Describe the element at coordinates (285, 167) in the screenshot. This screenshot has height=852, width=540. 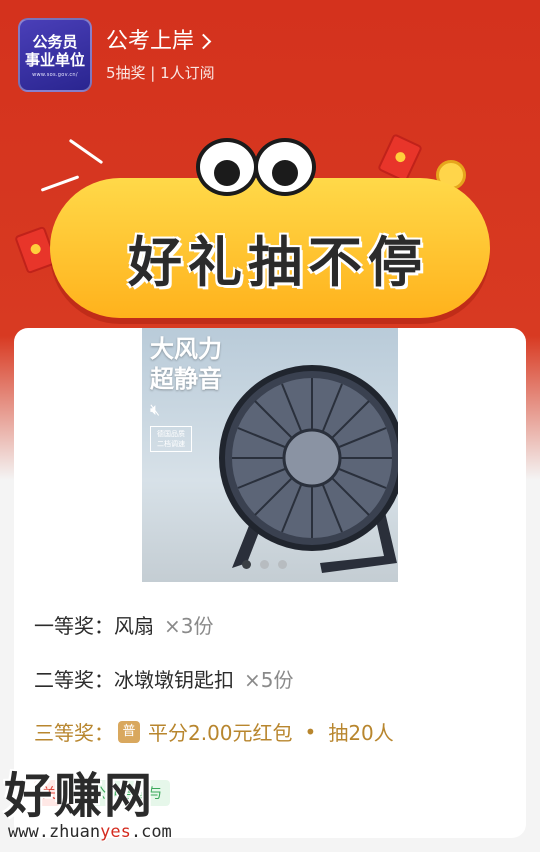
I see `cartoon-eye-right` at that location.